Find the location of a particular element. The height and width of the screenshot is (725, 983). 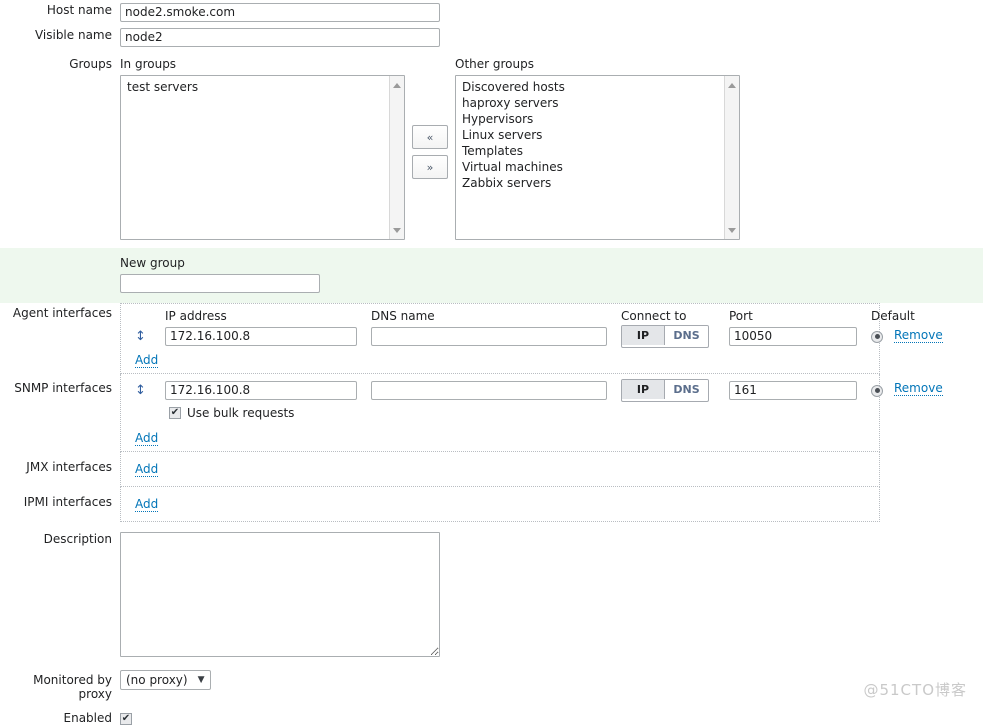

agent-port-input is located at coordinates (793, 336).